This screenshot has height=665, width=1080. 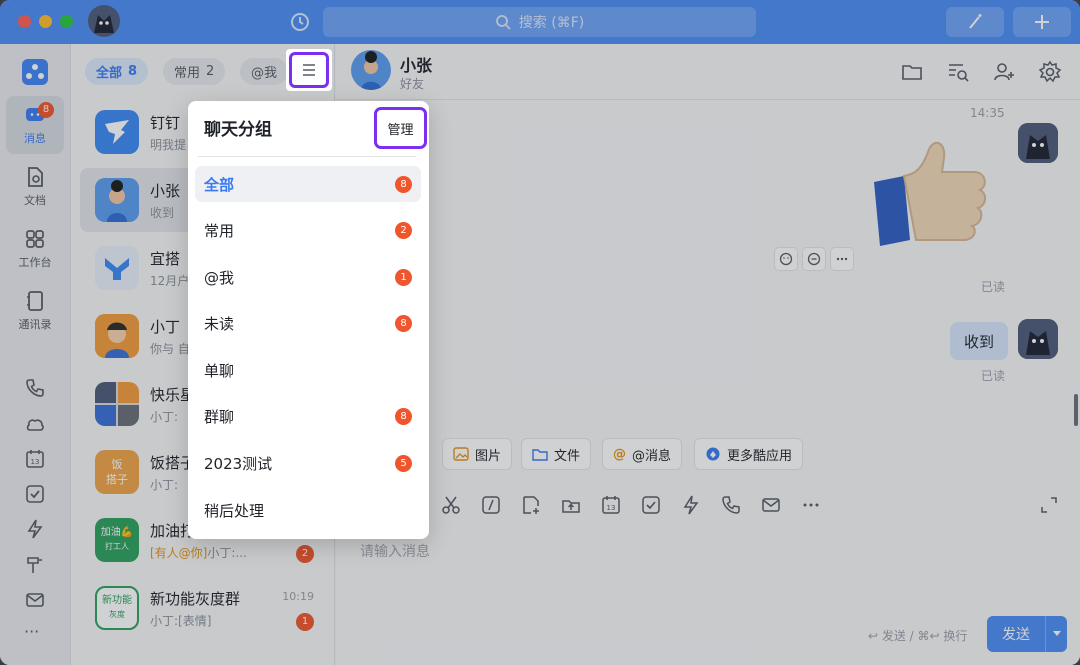 I want to click on document-icon, so click(x=35, y=177).